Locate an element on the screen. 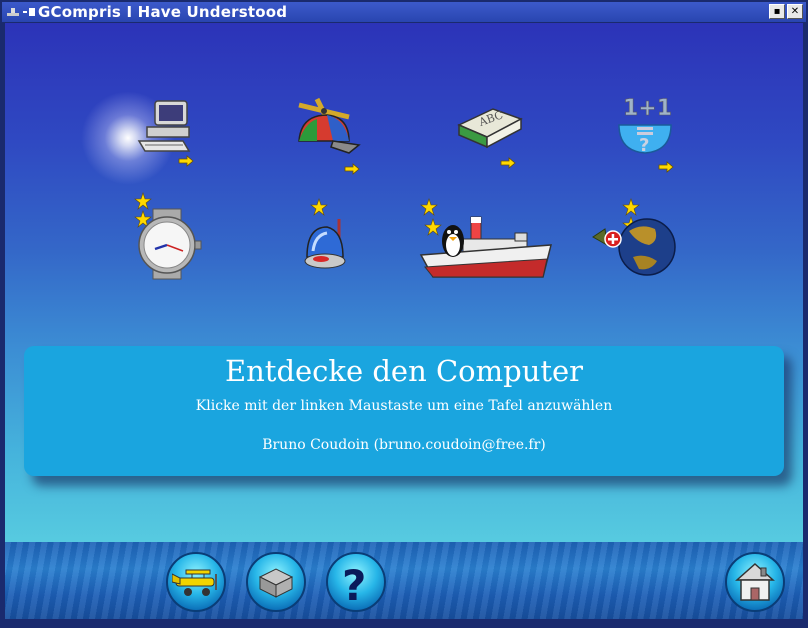 The image size is (808, 628). activity-rocket is located at coordinates (329, 238).